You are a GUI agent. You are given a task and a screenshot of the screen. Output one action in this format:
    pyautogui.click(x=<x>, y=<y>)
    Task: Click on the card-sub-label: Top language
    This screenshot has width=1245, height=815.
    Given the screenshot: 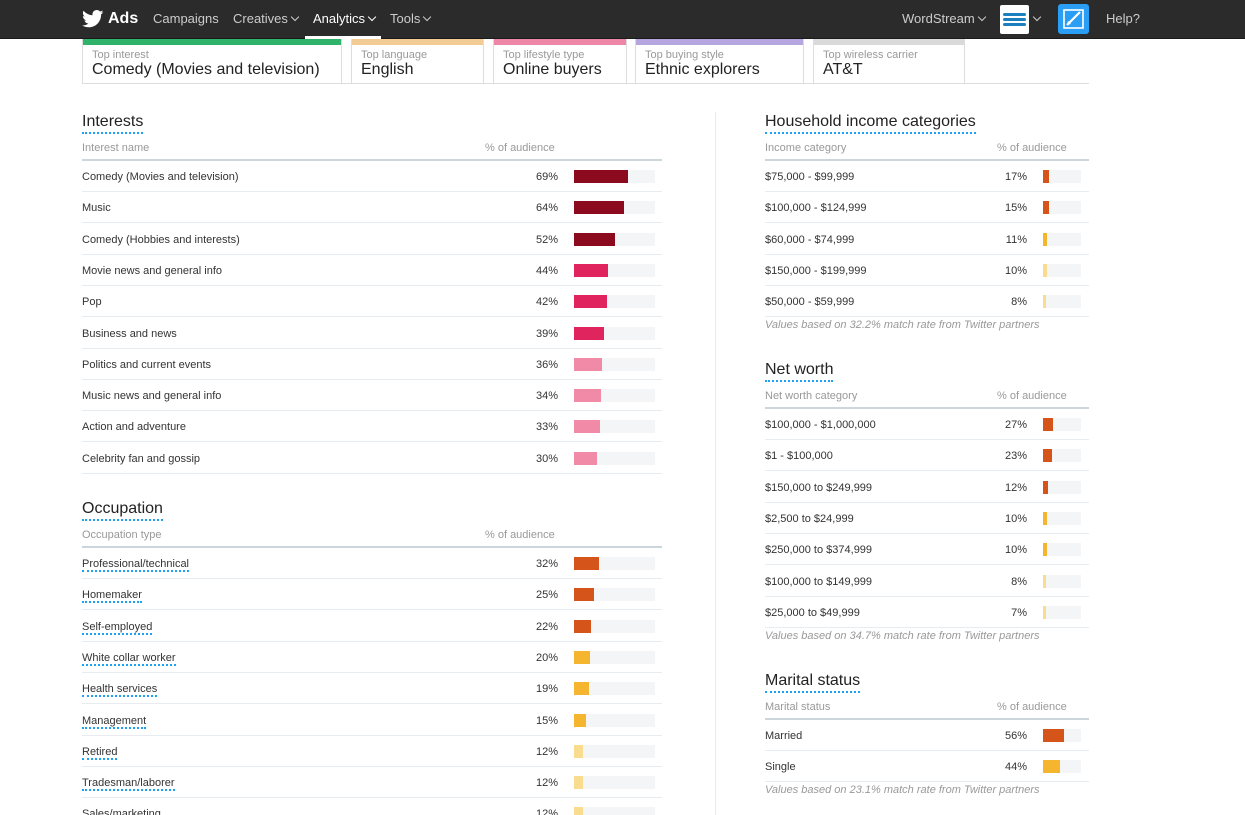 What is the action you would take?
    pyautogui.click(x=394, y=55)
    